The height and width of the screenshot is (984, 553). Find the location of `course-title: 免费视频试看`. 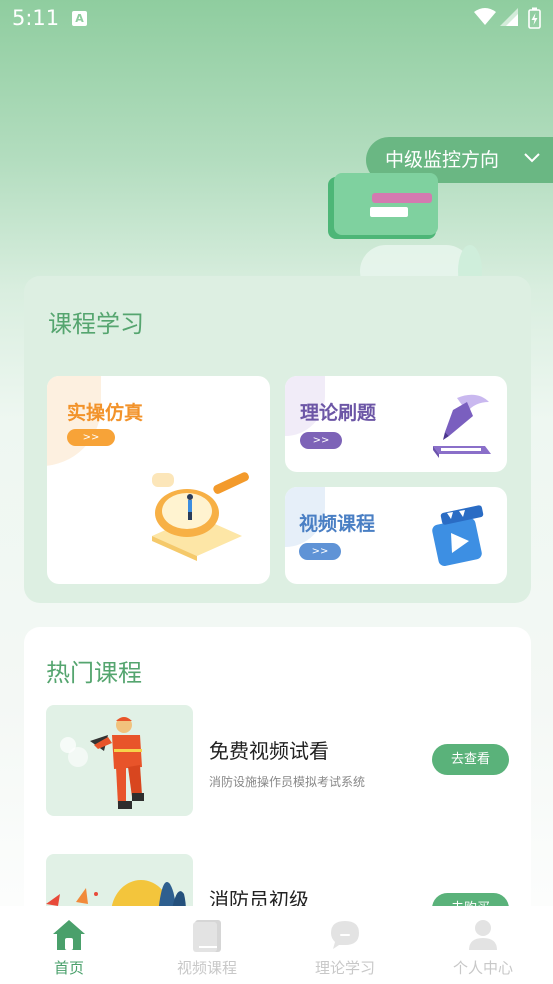

course-title: 免费视频试看 is located at coordinates (269, 751).